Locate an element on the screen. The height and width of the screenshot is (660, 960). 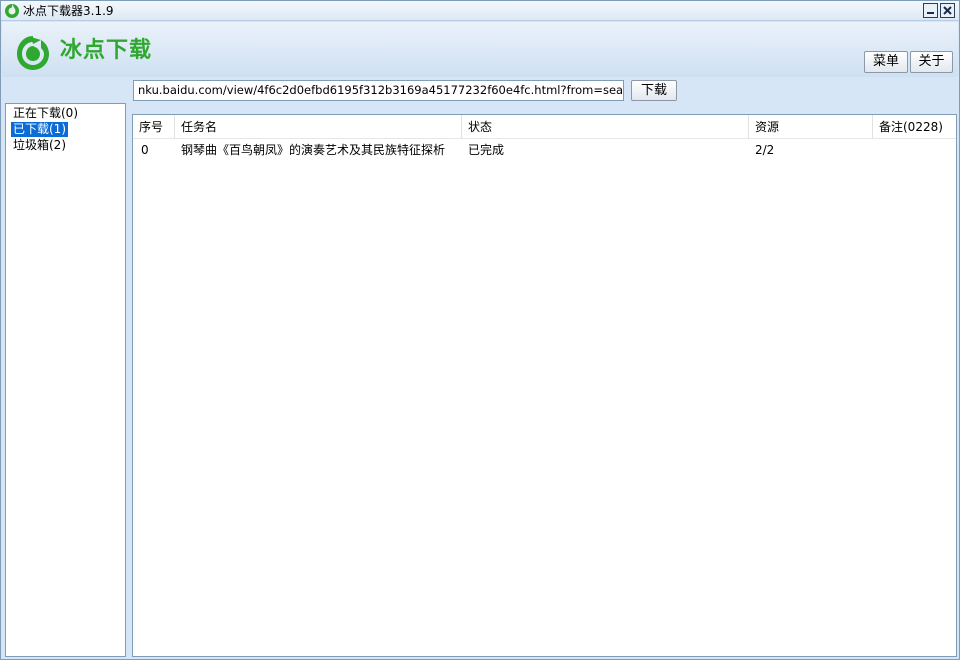
app-header: 冰点下载 菜单 关于 is located at coordinates (480, 49).